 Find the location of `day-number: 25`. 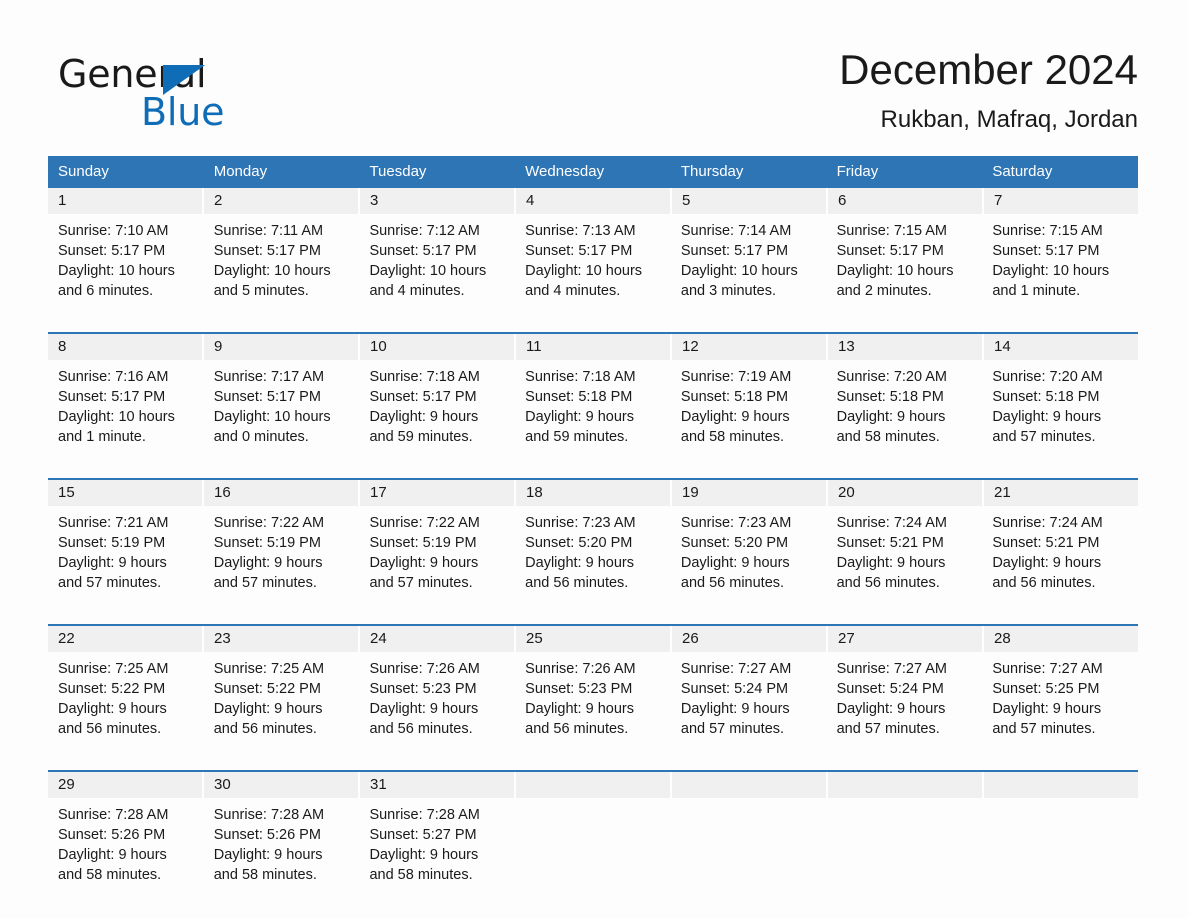

day-number: 25 is located at coordinates (594, 639).